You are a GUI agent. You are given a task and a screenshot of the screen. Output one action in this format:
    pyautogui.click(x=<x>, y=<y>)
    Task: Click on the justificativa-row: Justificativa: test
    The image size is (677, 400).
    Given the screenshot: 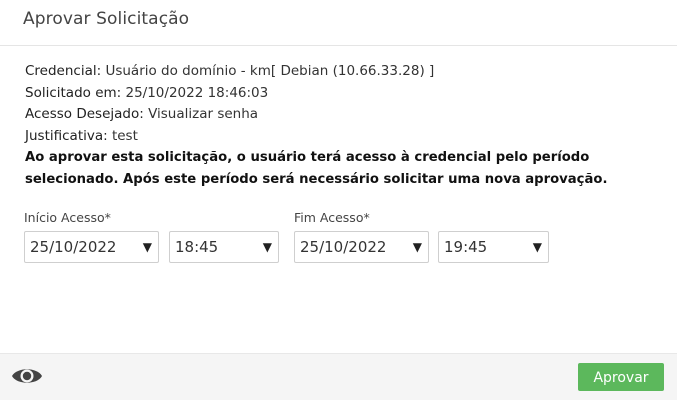 What is the action you would take?
    pyautogui.click(x=345, y=137)
    